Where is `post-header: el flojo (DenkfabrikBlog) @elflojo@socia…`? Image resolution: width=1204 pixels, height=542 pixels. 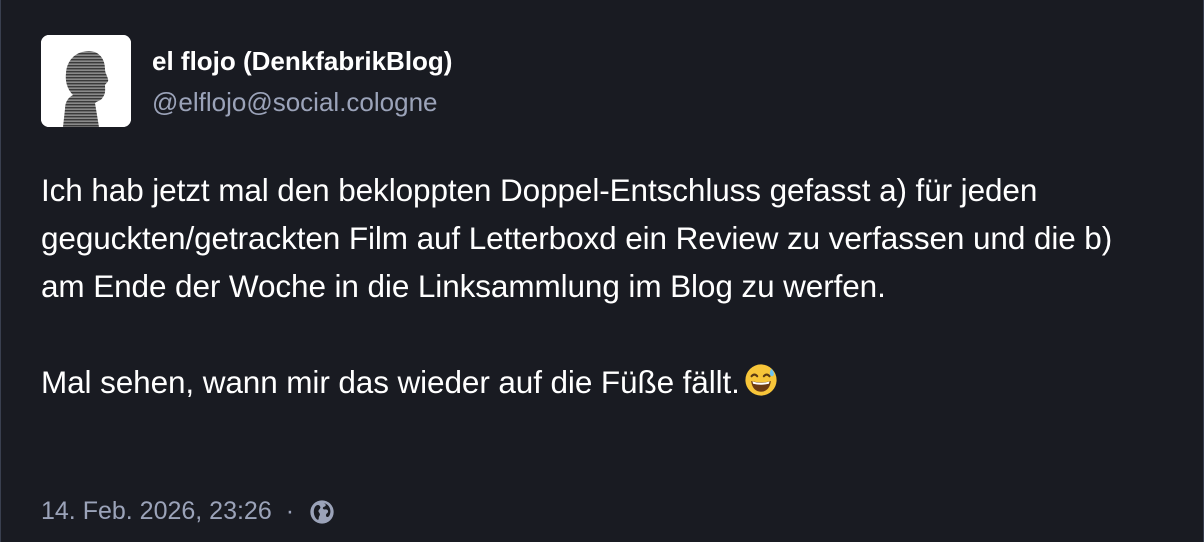 post-header: el flojo (DenkfabrikBlog) @elflojo@socia… is located at coordinates (246, 81).